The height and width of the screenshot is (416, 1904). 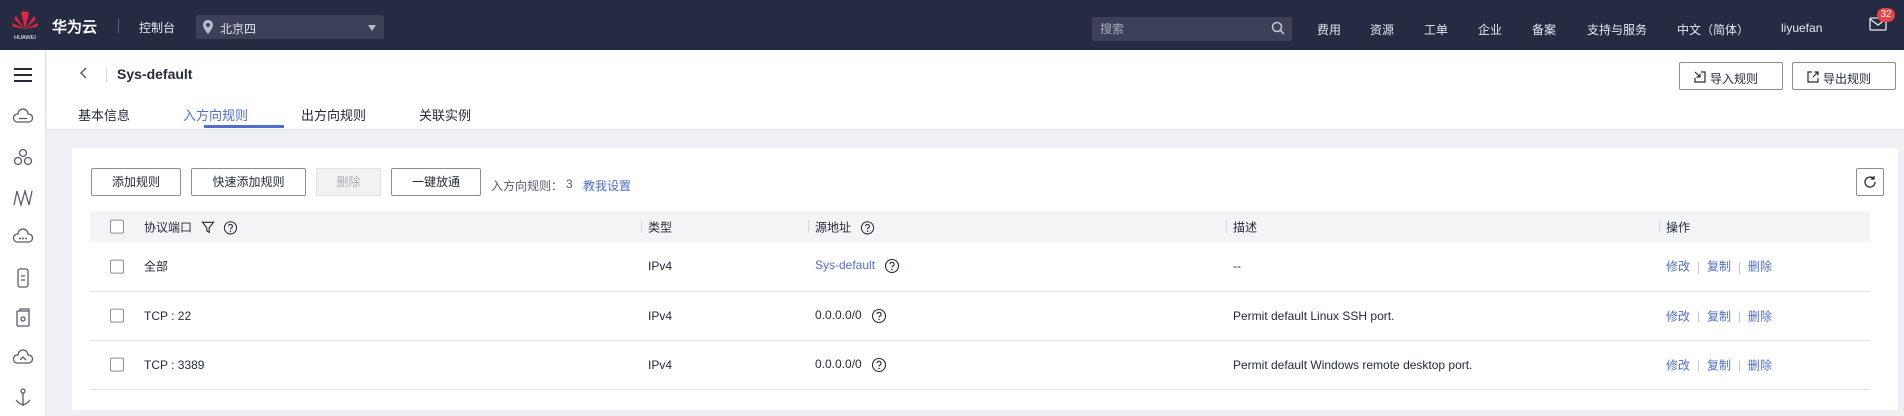 I want to click on protocol-port: 全部, so click(x=156, y=266).